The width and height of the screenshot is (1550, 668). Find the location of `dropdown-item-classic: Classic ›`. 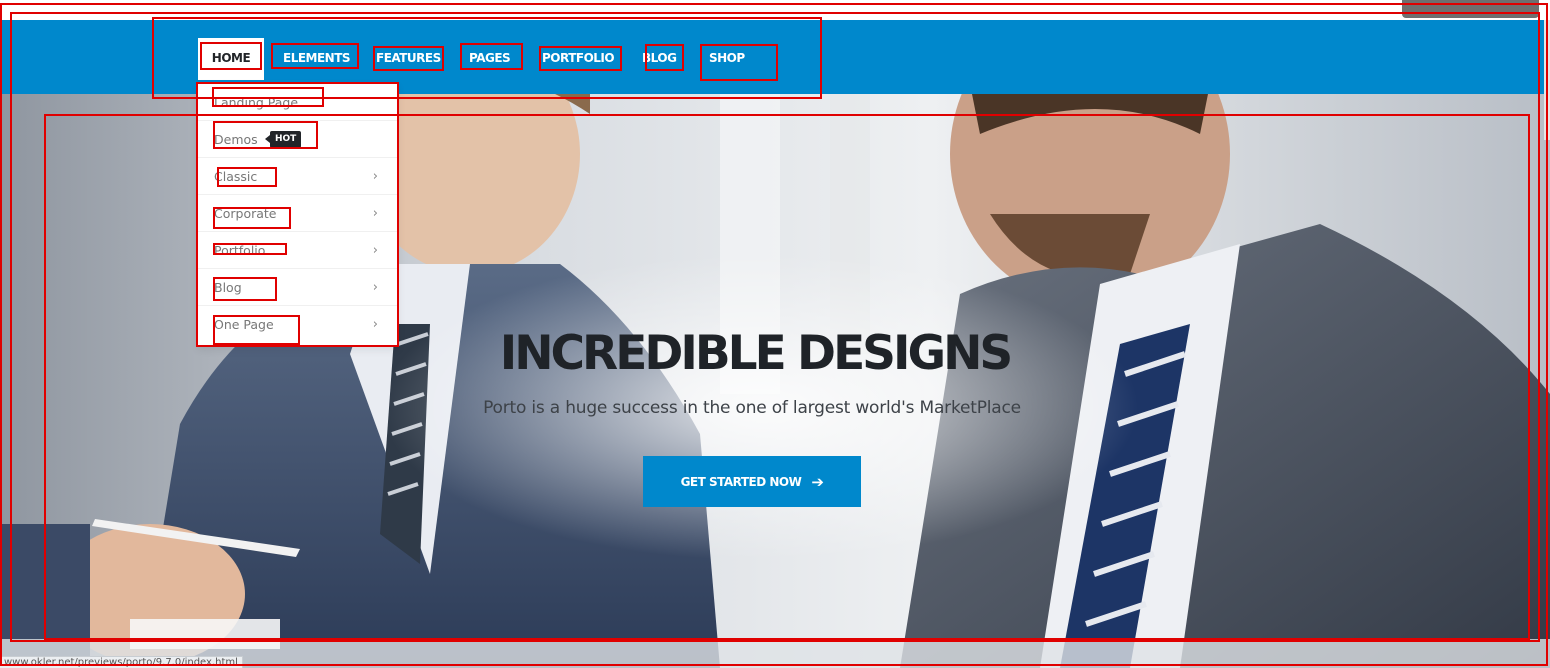

dropdown-item-classic: Classic › is located at coordinates (298, 176).